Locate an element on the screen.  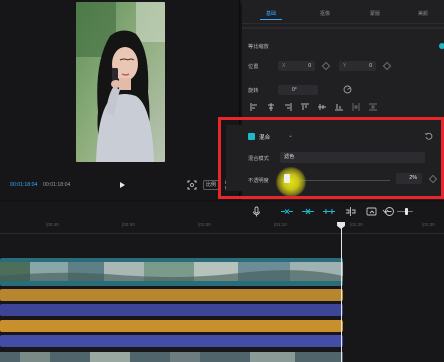
position-y-value: 0 is located at coordinates (370, 66).